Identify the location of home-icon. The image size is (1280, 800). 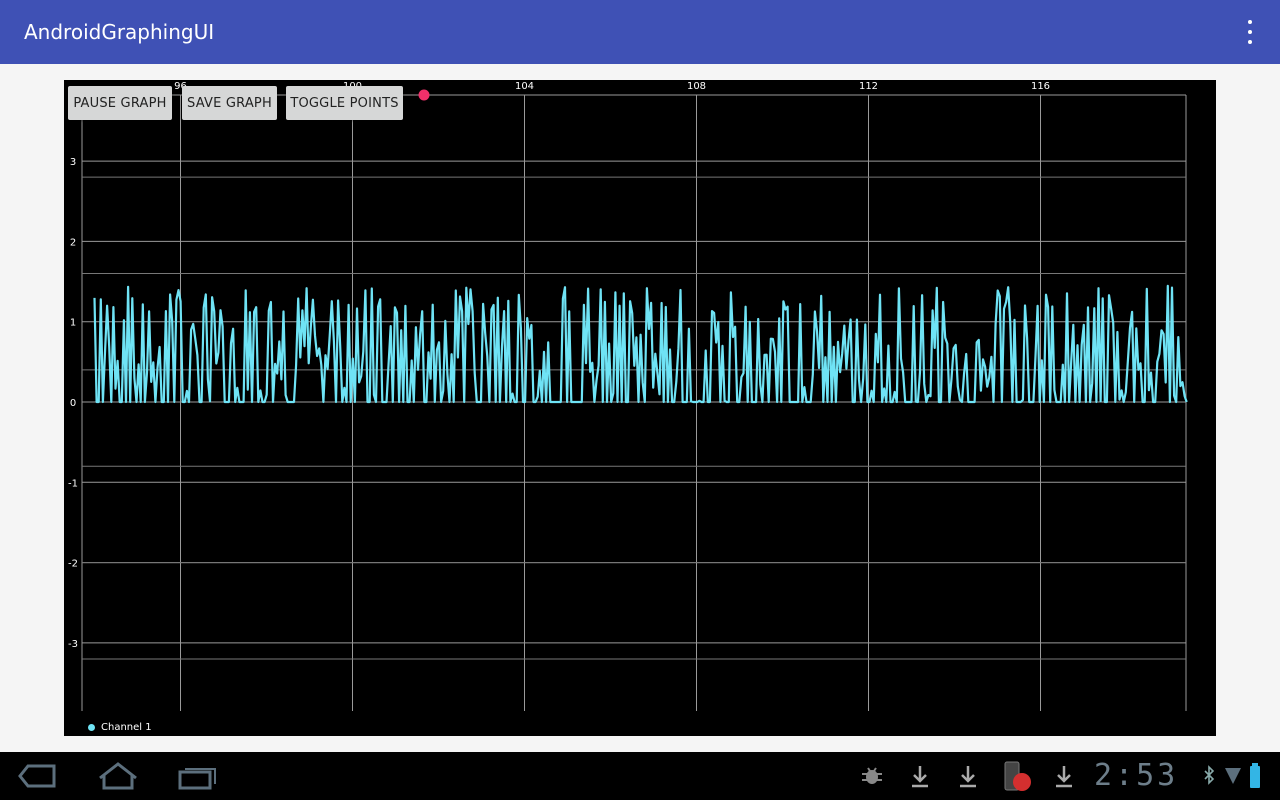
(118, 776).